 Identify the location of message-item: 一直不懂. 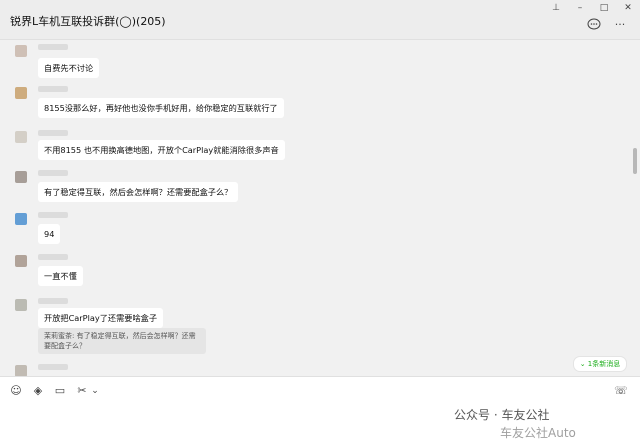
(310, 272).